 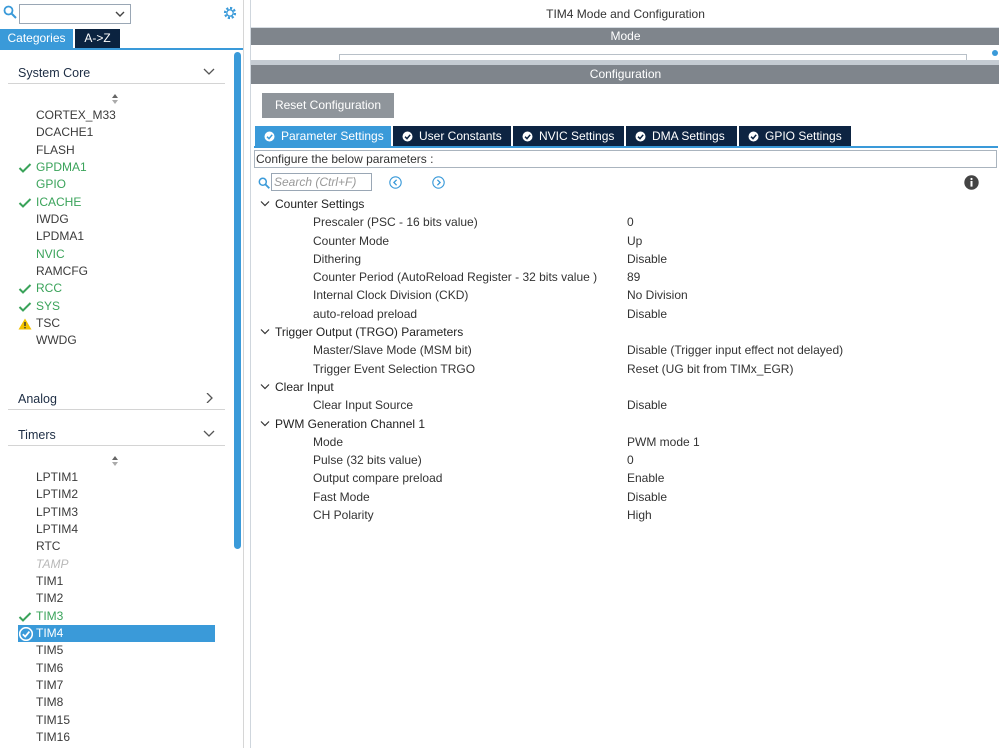 I want to click on parameter-row: Dithering Disable, so click(x=625, y=259).